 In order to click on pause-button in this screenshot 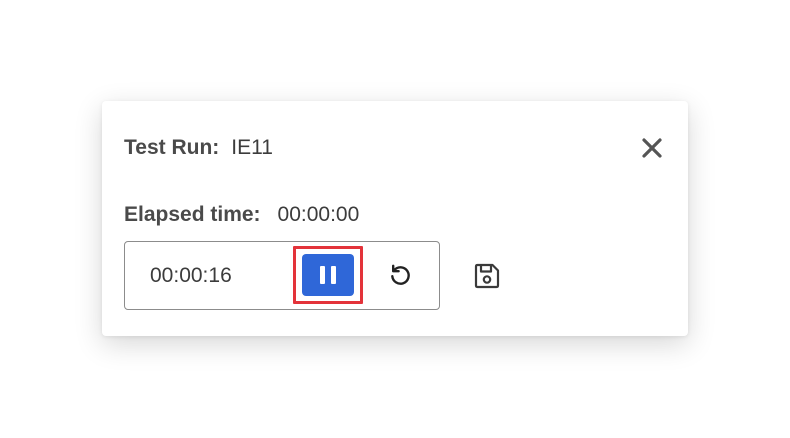, I will do `click(328, 275)`.